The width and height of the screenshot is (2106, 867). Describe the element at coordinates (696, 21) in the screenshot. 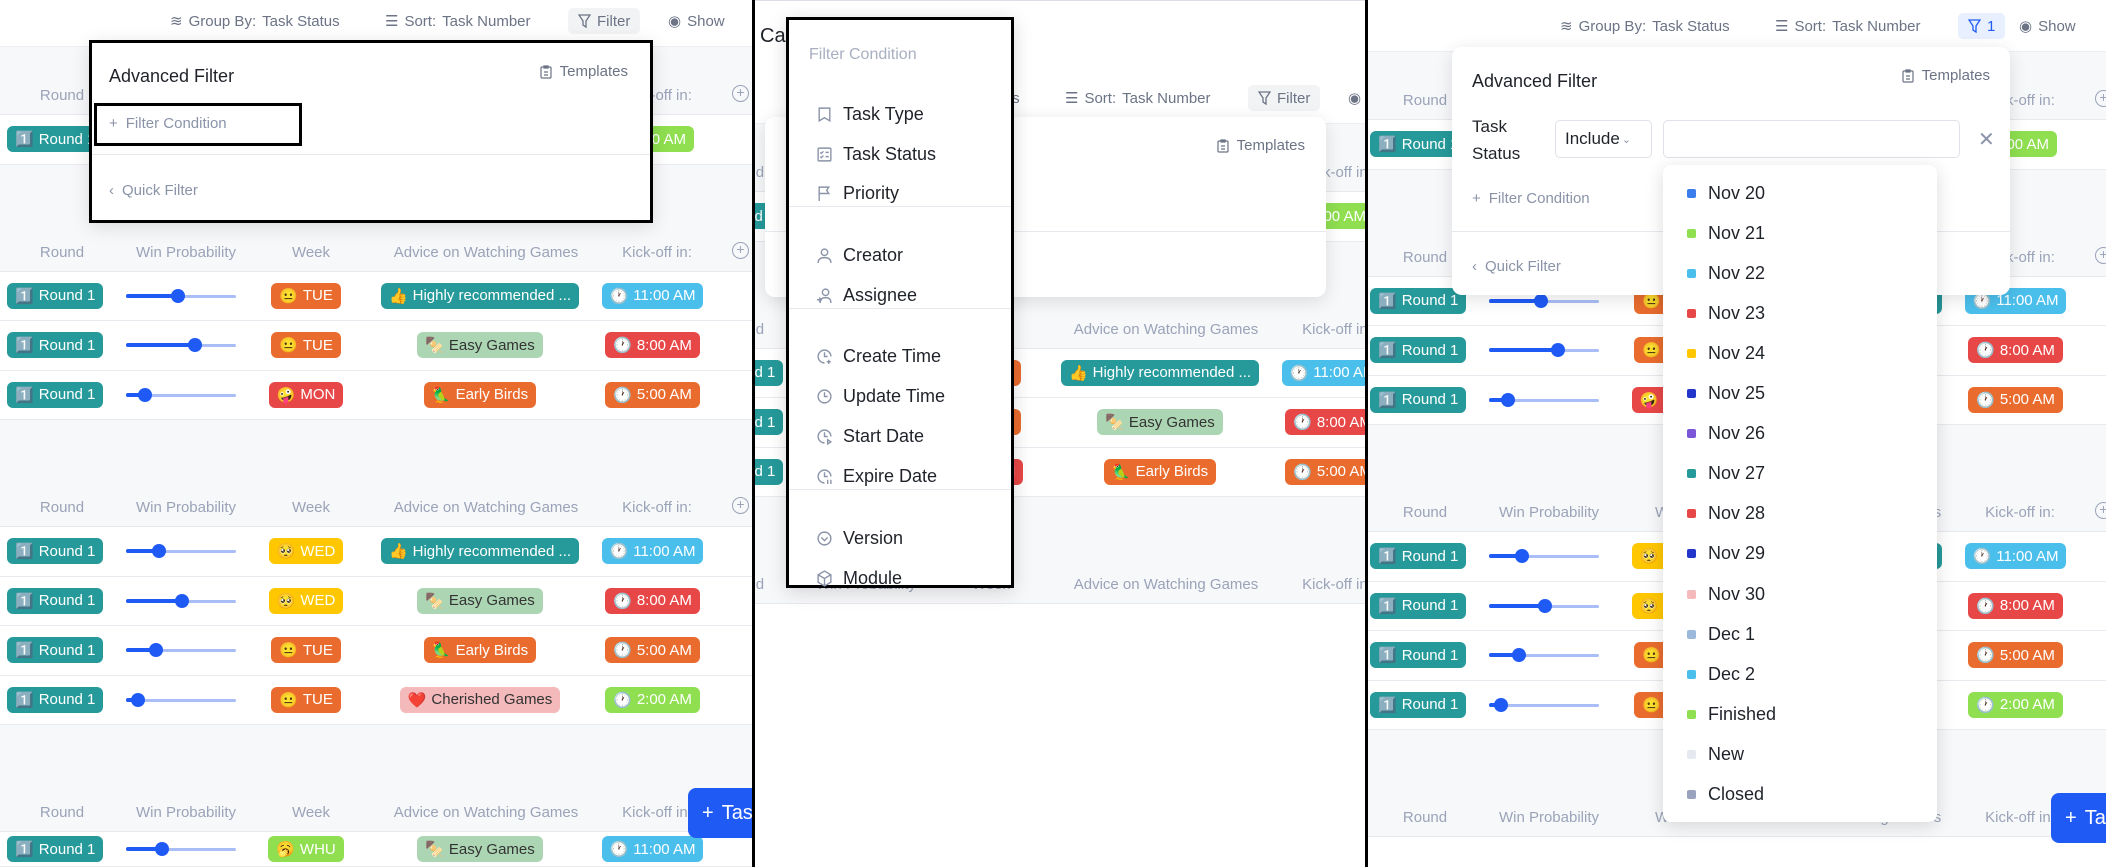

I see `show-button: ◉ Show` at that location.